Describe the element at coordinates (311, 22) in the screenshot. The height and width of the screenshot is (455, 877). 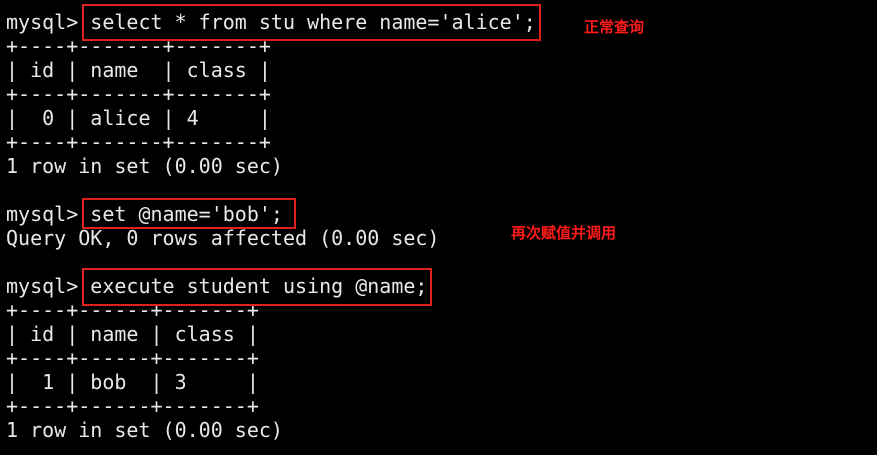
I see `highlight-box-select` at that location.